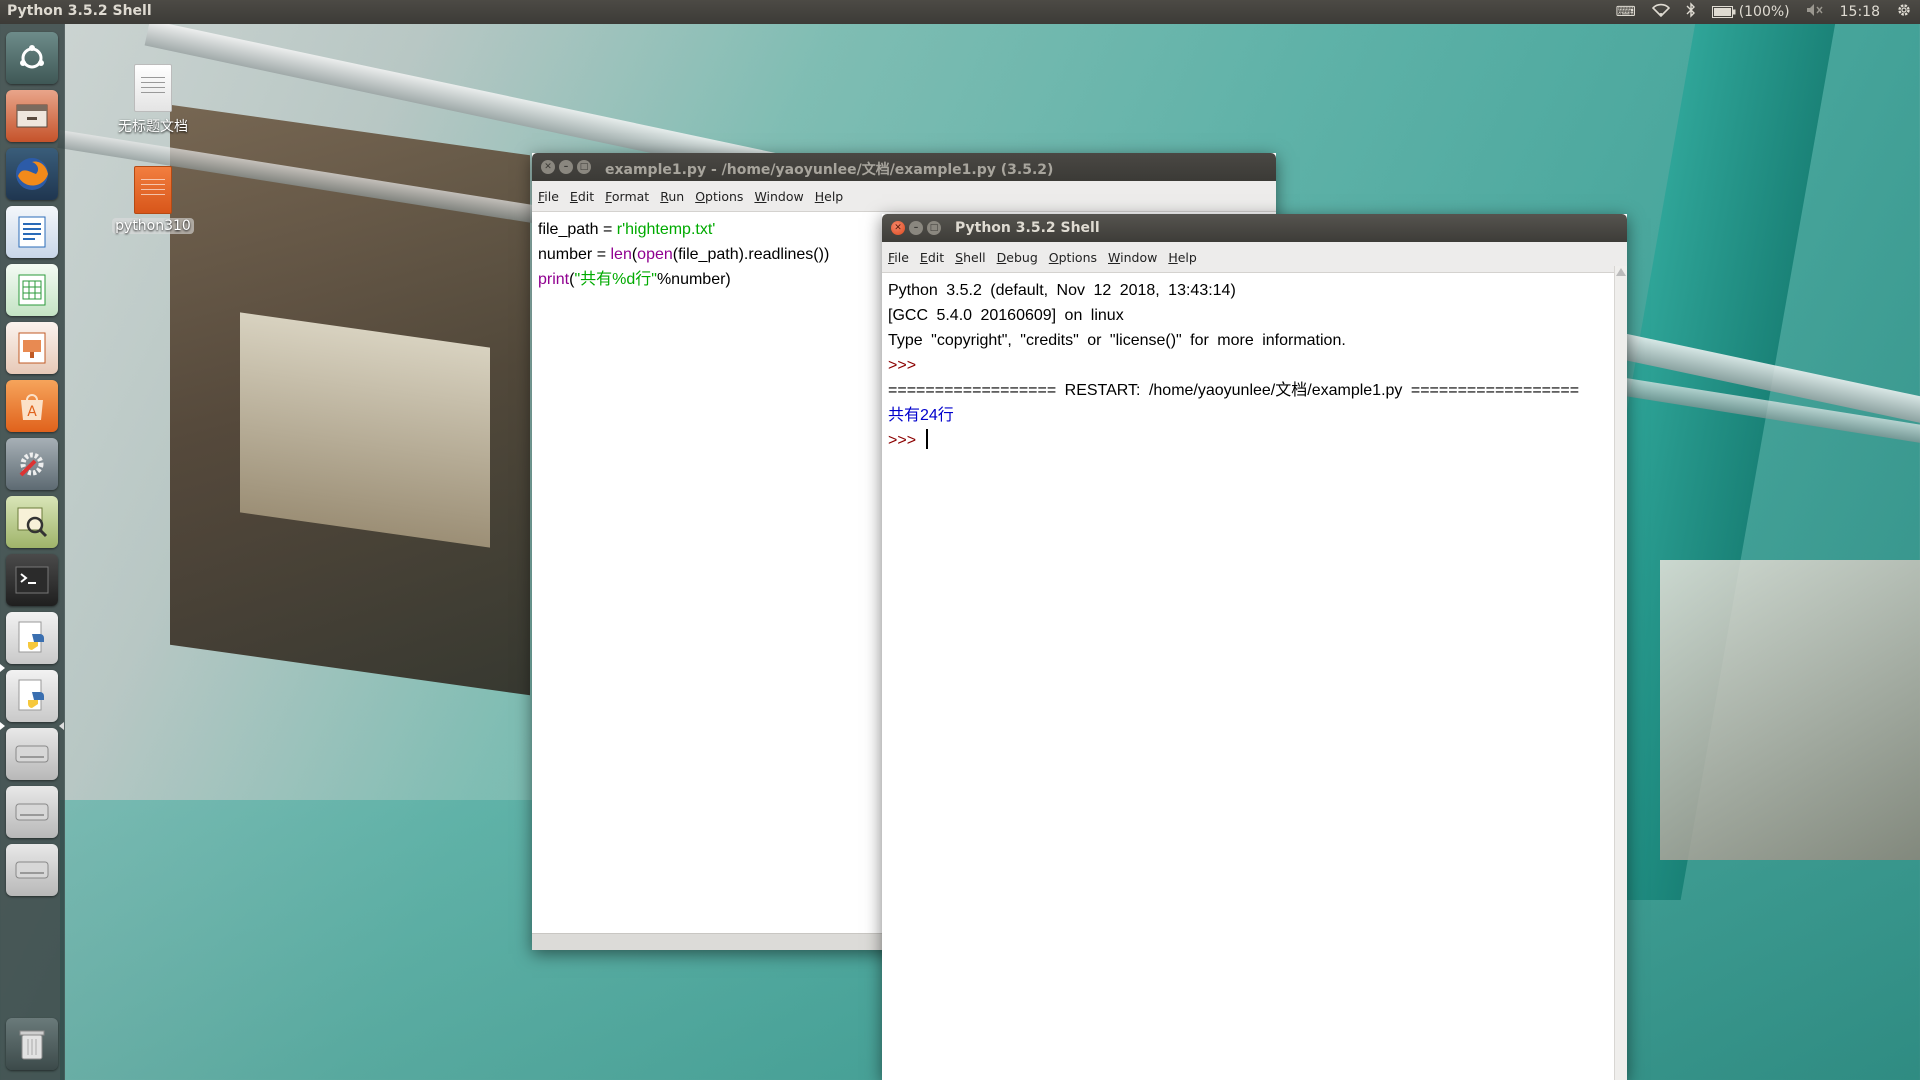  Describe the element at coordinates (1017, 257) in the screenshot. I see `menu-debug: Debug` at that location.